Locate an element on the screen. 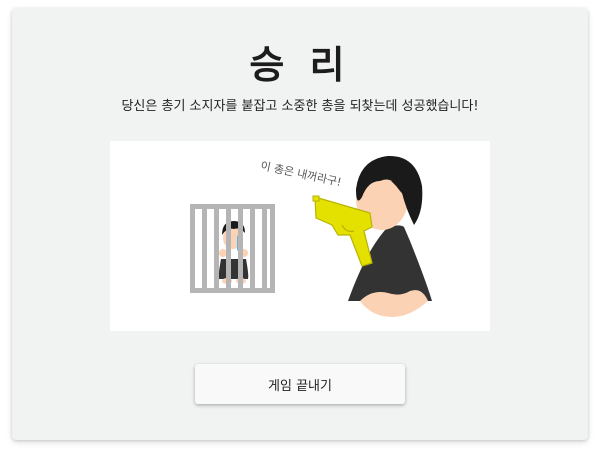 Image resolution: width=600 pixels, height=458 pixels. end-game-button: 게임 끝내기 is located at coordinates (300, 384).